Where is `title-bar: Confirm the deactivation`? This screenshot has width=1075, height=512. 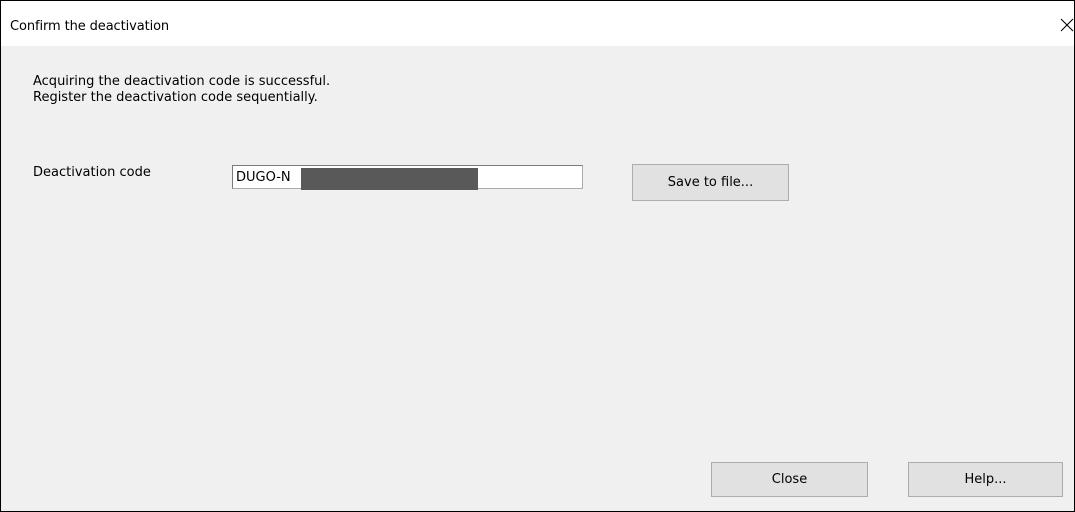
title-bar: Confirm the deactivation is located at coordinates (537, 23).